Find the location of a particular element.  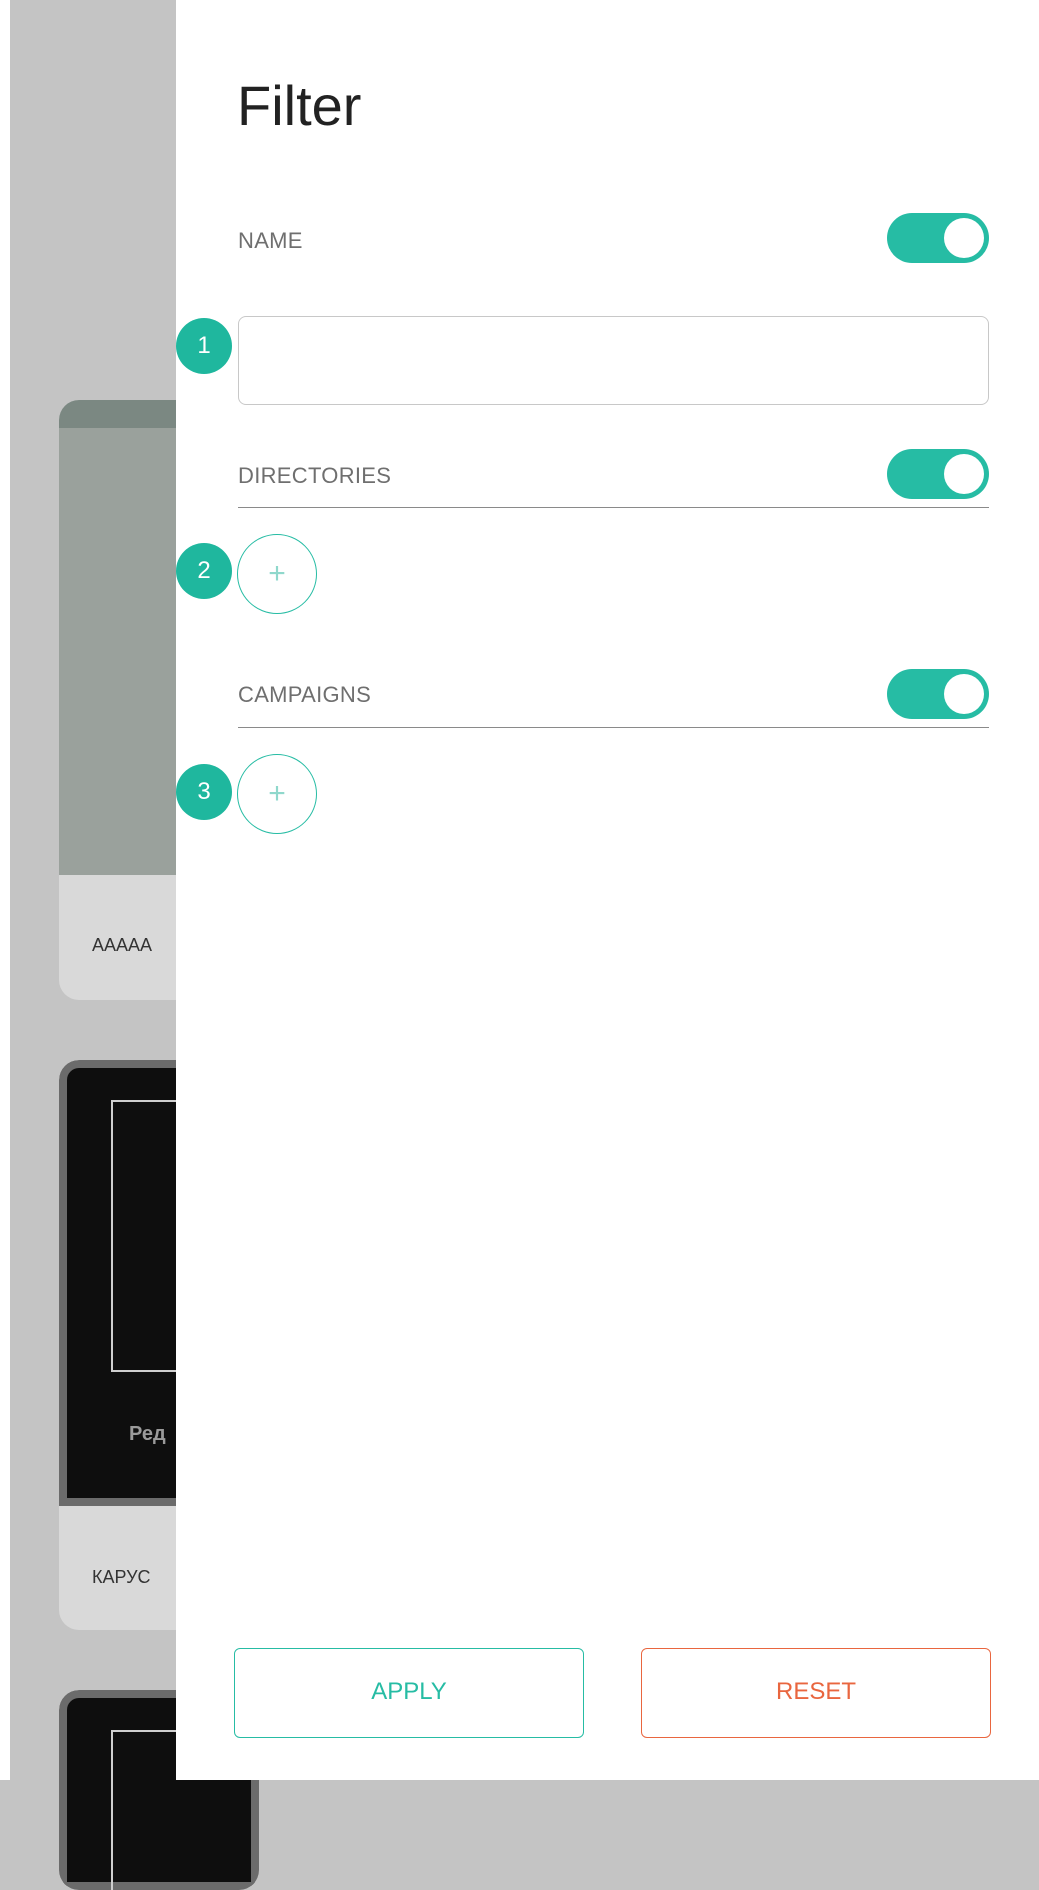

step-badge-1: 1 is located at coordinates (204, 346).